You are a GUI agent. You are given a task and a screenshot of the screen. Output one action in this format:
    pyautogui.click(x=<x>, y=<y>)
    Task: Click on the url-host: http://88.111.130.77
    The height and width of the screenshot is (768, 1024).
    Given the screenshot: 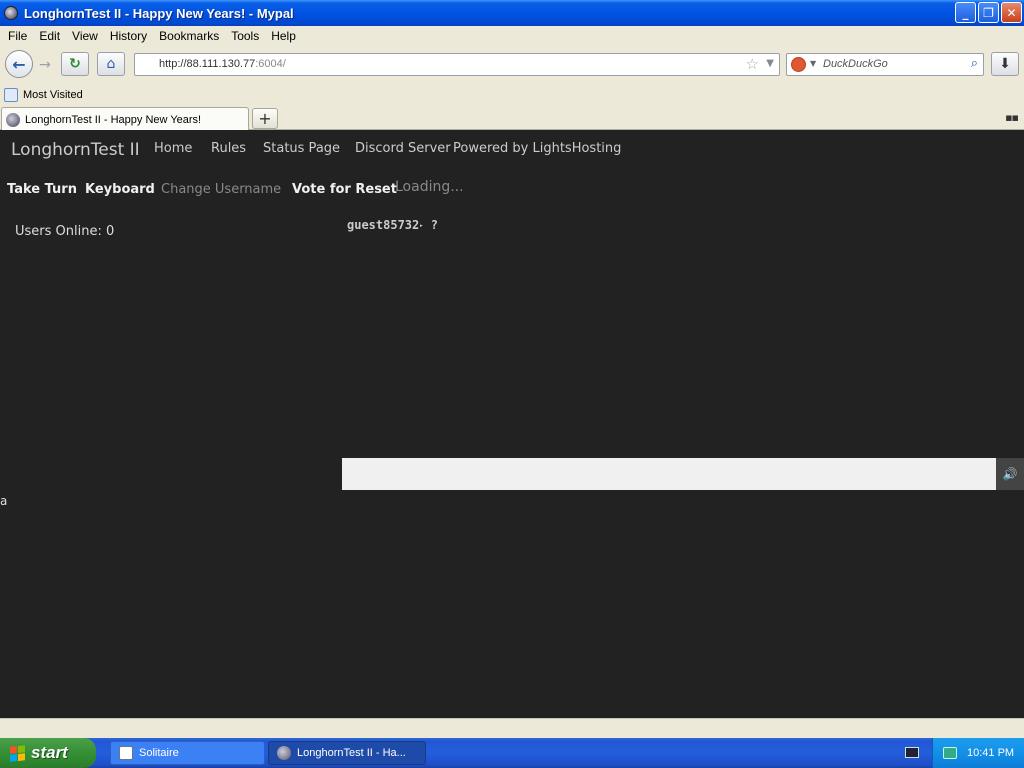 What is the action you would take?
    pyautogui.click(x=207, y=64)
    